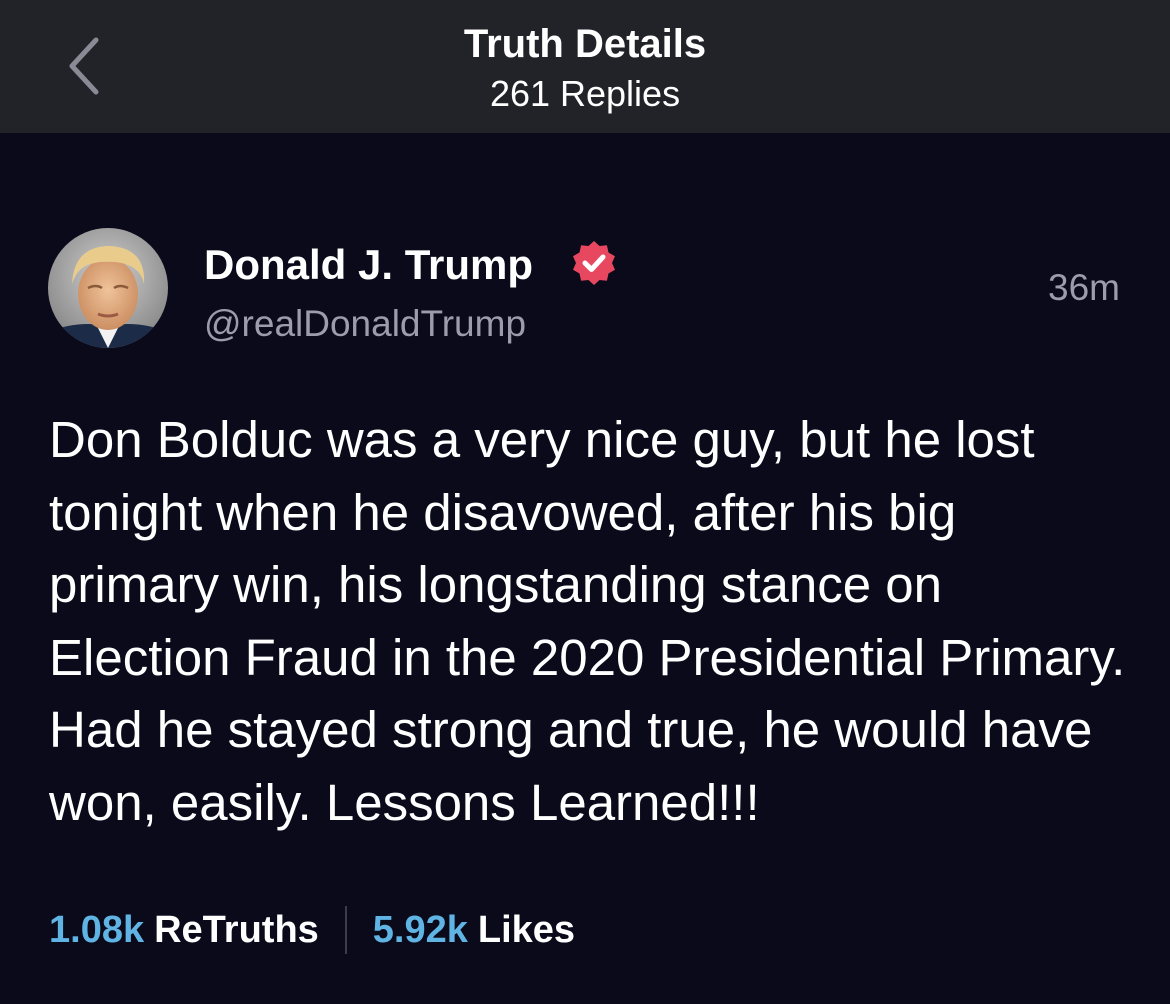 The width and height of the screenshot is (1170, 1004). I want to click on avatar, so click(108, 288).